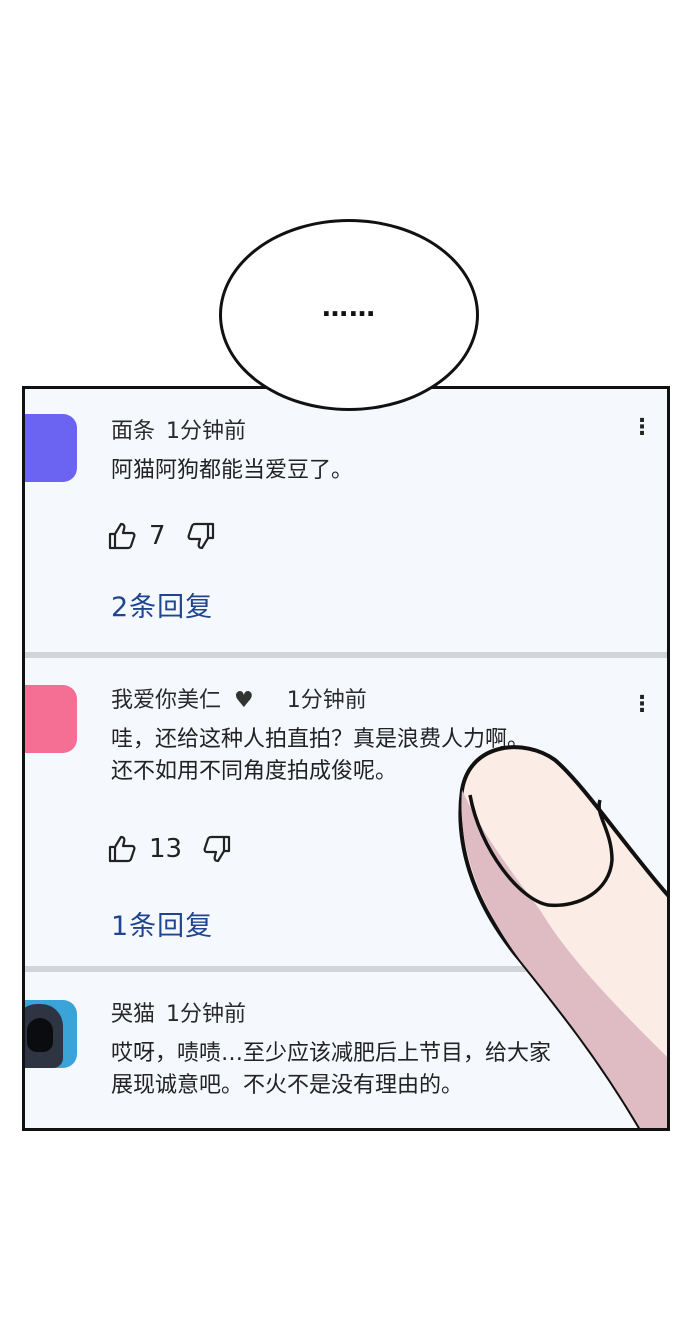 Image resolution: width=690 pixels, height=1333 pixels. Describe the element at coordinates (40, 1035) in the screenshot. I see `hood-face` at that location.